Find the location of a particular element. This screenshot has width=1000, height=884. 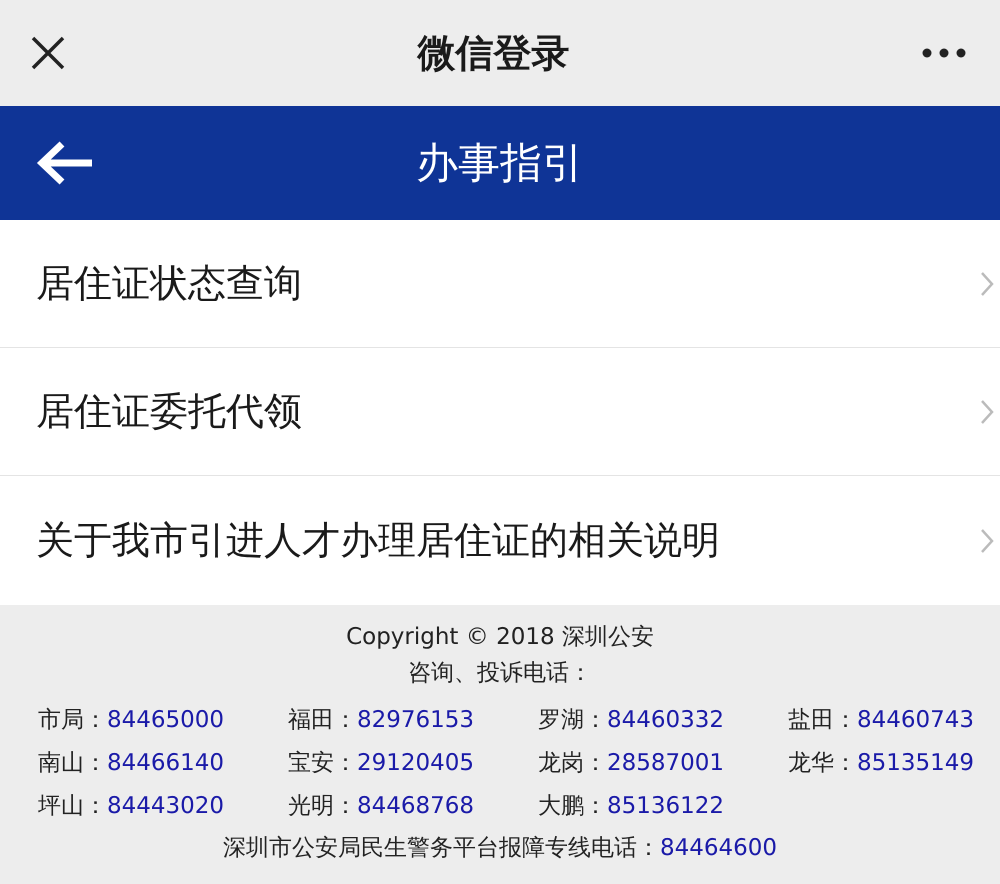

district-label: 宝安： is located at coordinates (322, 763).